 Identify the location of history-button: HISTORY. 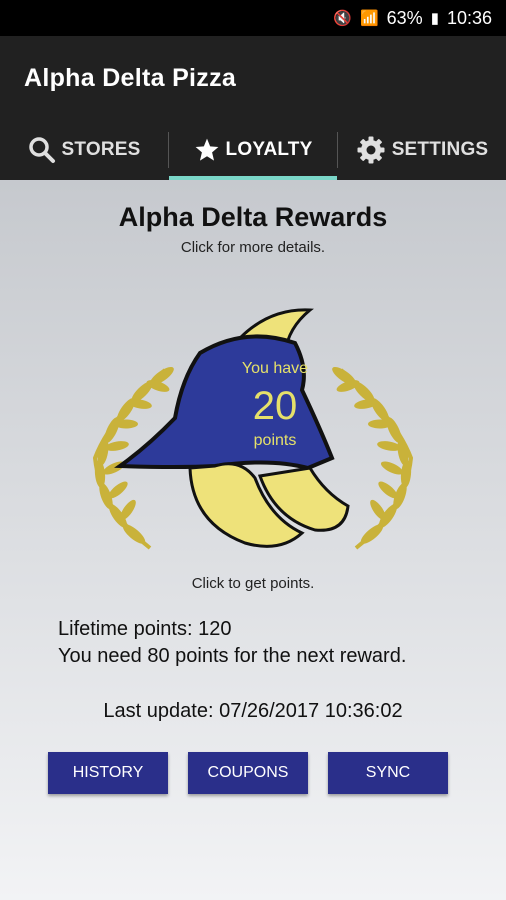
(108, 773).